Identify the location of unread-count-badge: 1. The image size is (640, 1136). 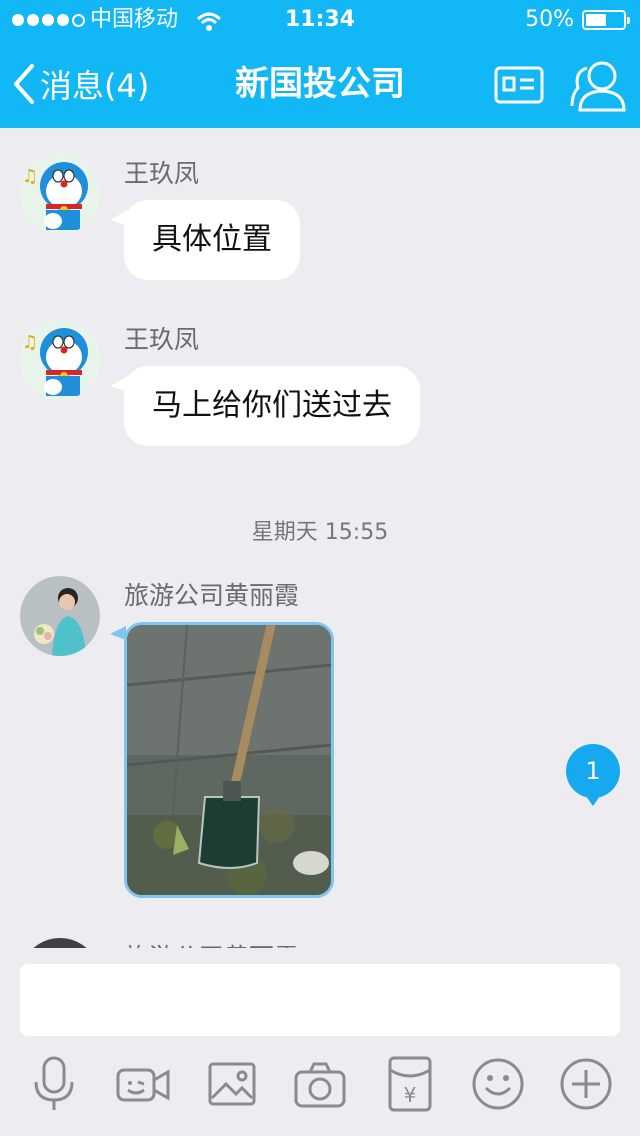
(593, 775).